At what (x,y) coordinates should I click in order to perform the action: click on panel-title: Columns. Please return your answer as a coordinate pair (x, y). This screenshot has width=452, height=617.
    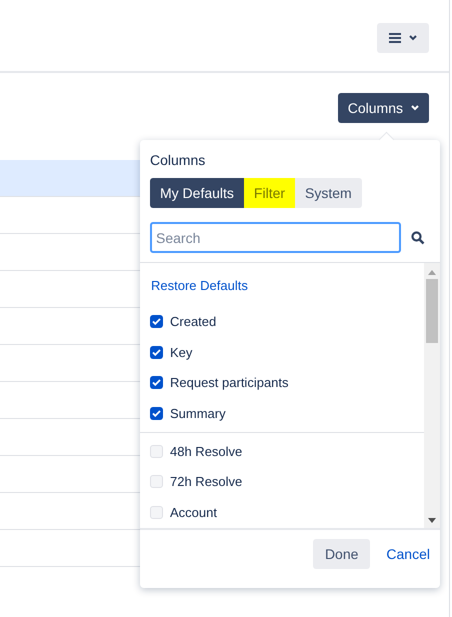
    Looking at the image, I should click on (177, 159).